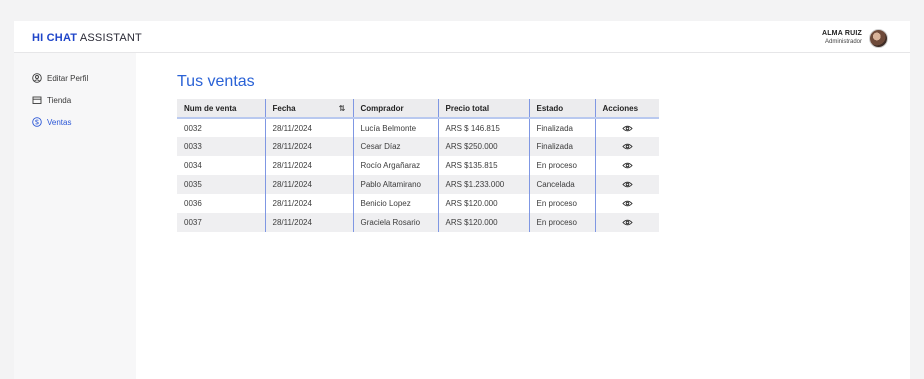 The height and width of the screenshot is (379, 924). I want to click on cell-precio: ARS $1.233.000, so click(484, 184).